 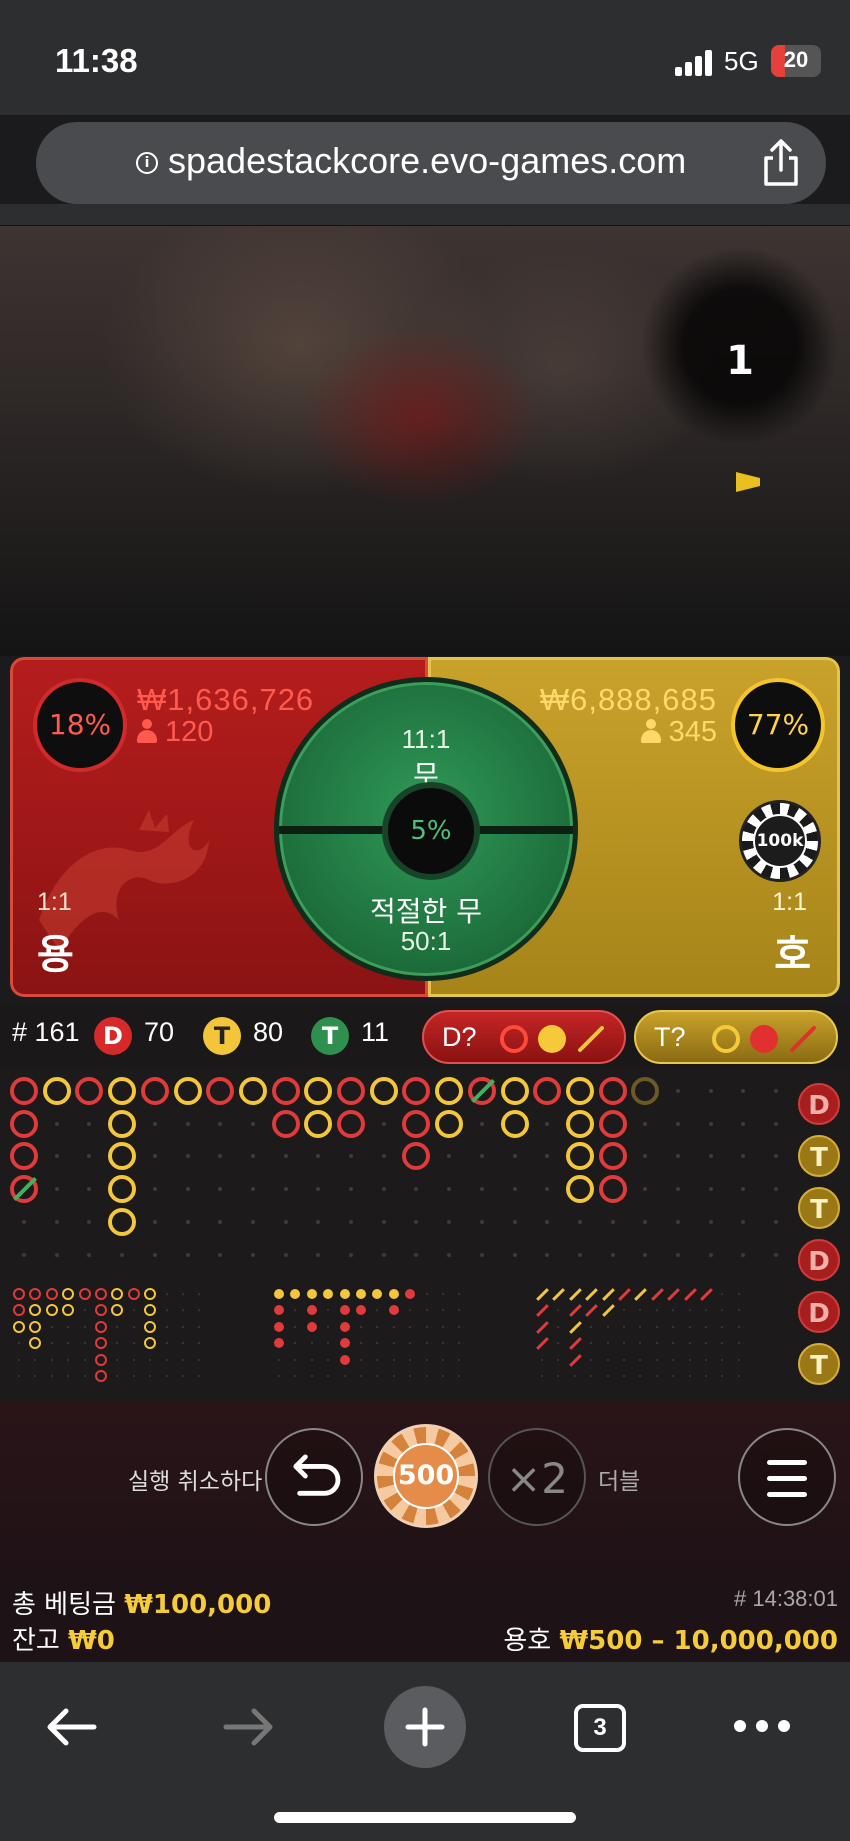 What do you see at coordinates (670, 1037) in the screenshot?
I see `tiger-predict-label: T?` at bounding box center [670, 1037].